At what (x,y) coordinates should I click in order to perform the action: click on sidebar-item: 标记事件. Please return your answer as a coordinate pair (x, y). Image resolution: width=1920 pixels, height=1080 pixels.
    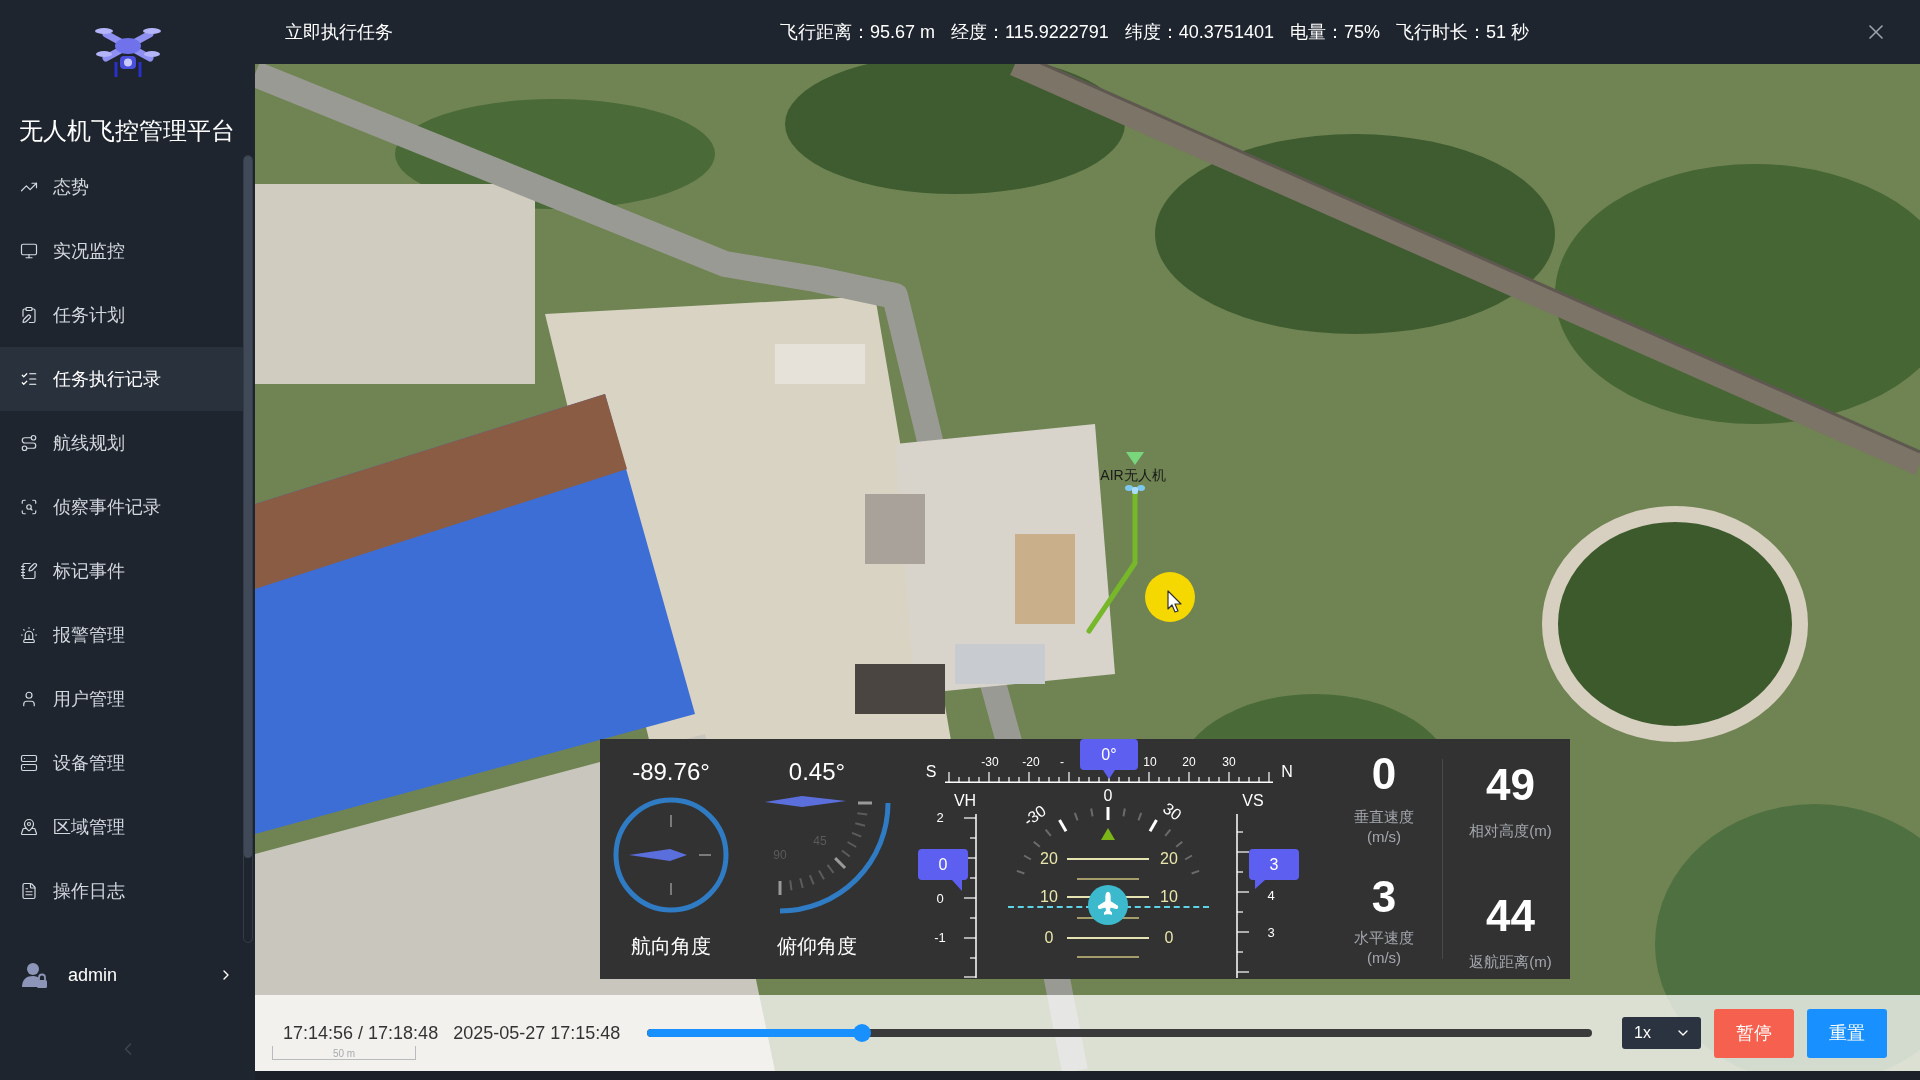
    Looking at the image, I should click on (121, 571).